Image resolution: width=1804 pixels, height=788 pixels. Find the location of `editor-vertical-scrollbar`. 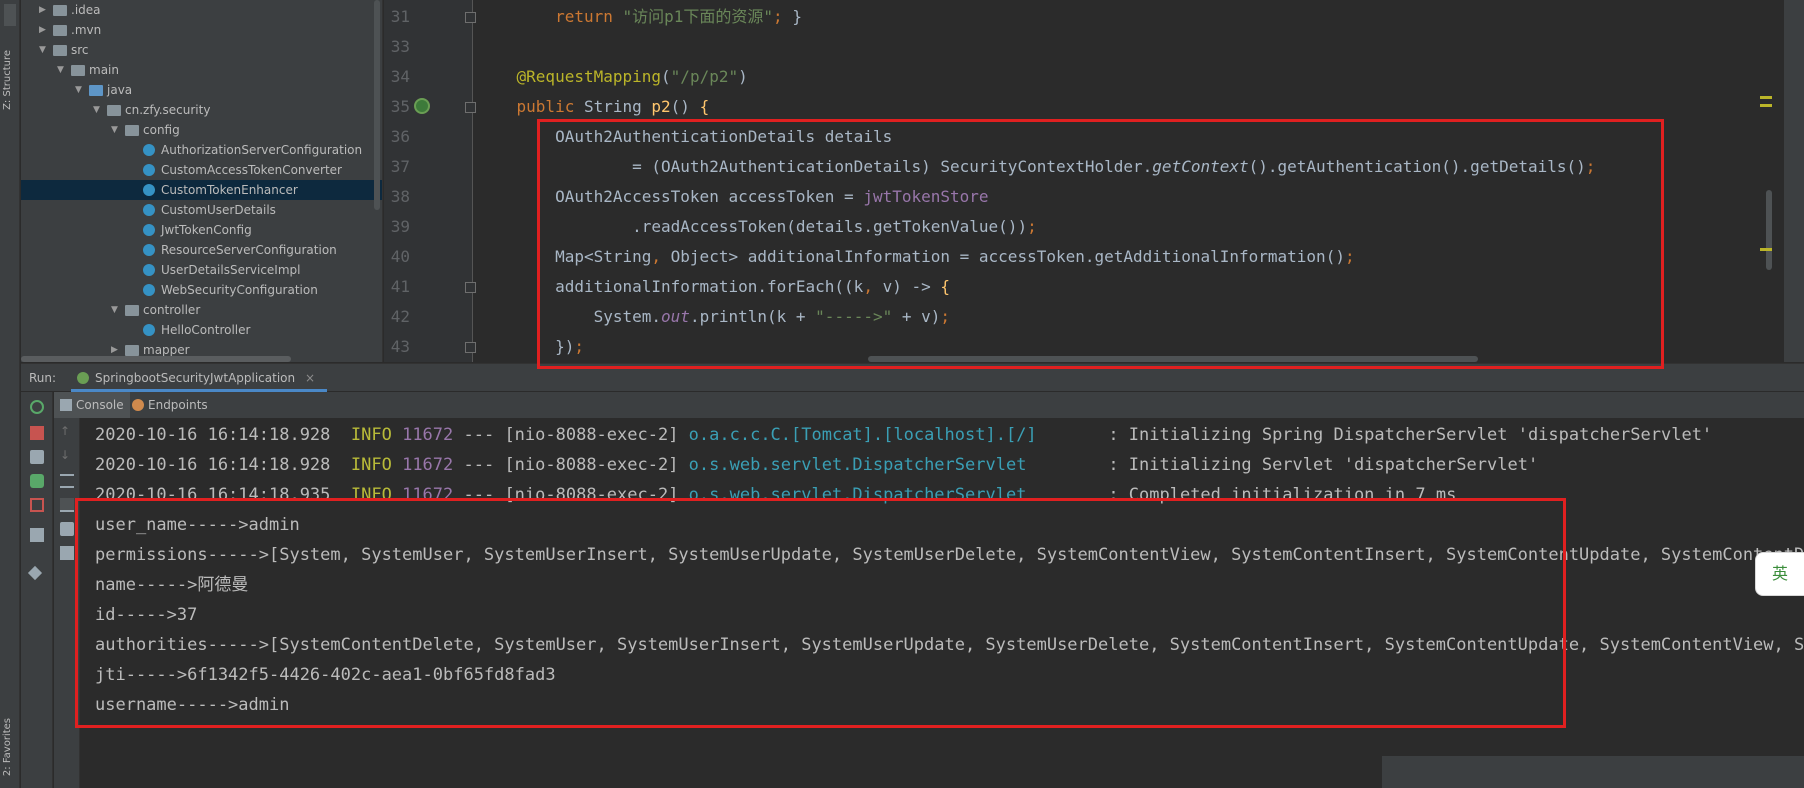

editor-vertical-scrollbar is located at coordinates (1769, 230).